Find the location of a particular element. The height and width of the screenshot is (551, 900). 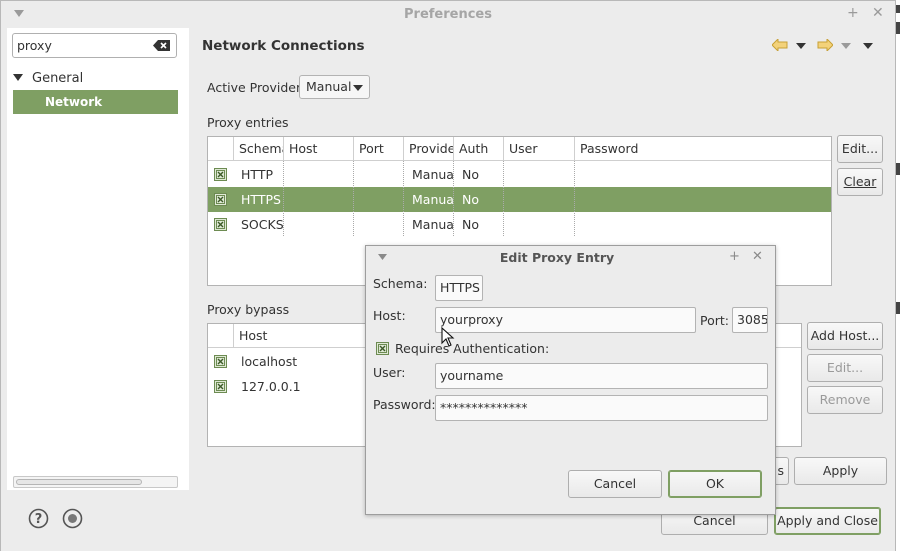

close-icon: ✕ is located at coordinates (878, 13).